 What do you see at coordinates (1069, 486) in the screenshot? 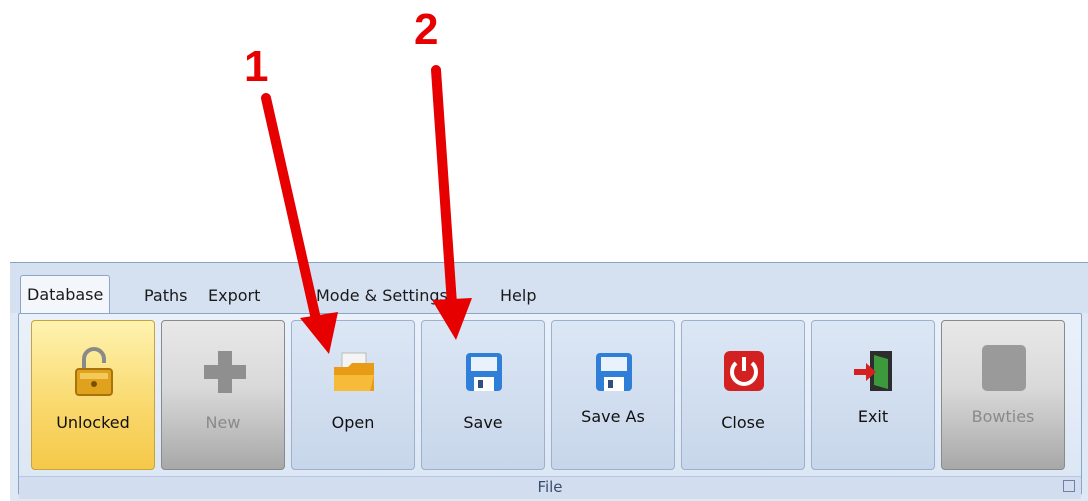
I see `dialog-launcher-icon` at bounding box center [1069, 486].